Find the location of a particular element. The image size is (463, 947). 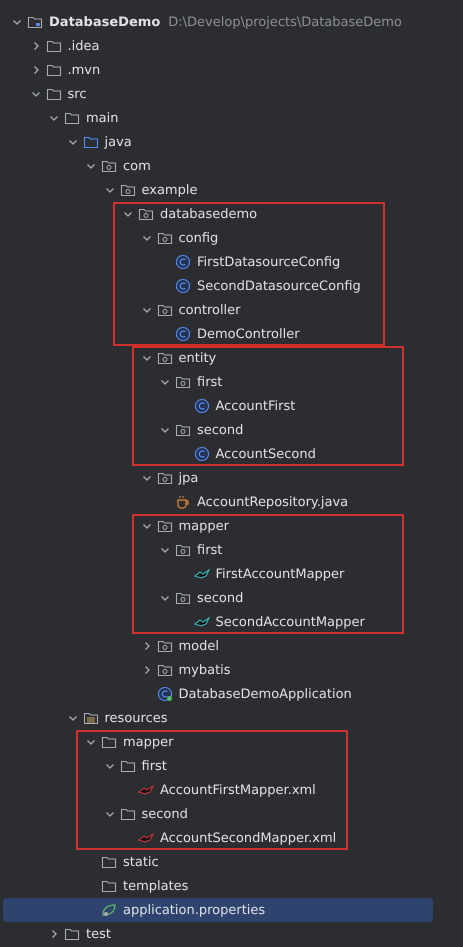

leaf-icon is located at coordinates (109, 910).